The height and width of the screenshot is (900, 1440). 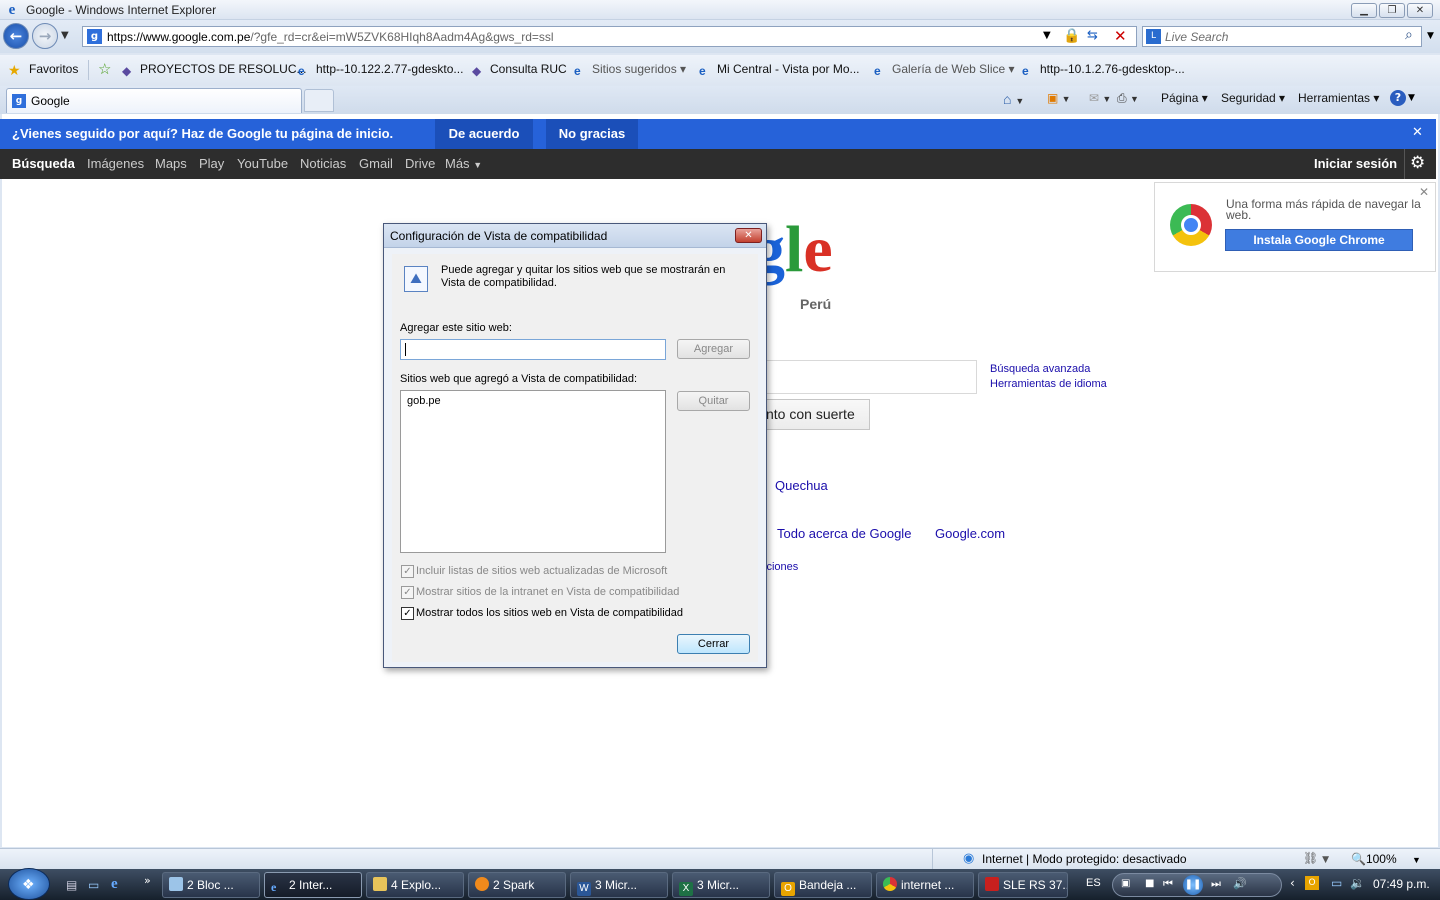 I want to click on lock-icon: 🔒, so click(x=1071, y=36).